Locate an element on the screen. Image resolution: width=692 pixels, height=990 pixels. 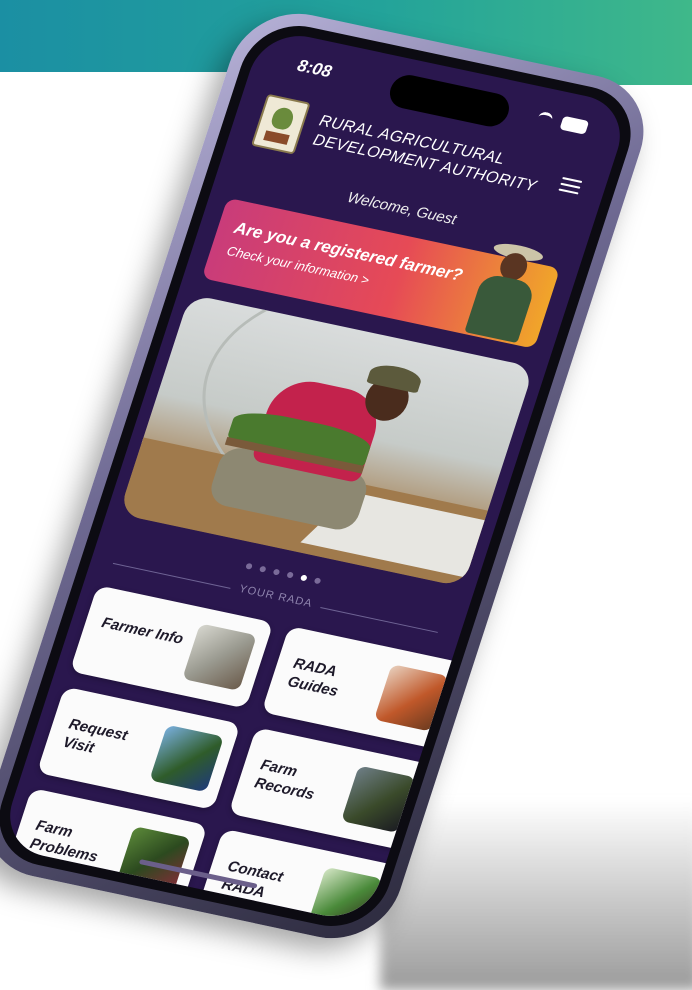
tile-label: Farm Problems is located at coordinates (63, 841).